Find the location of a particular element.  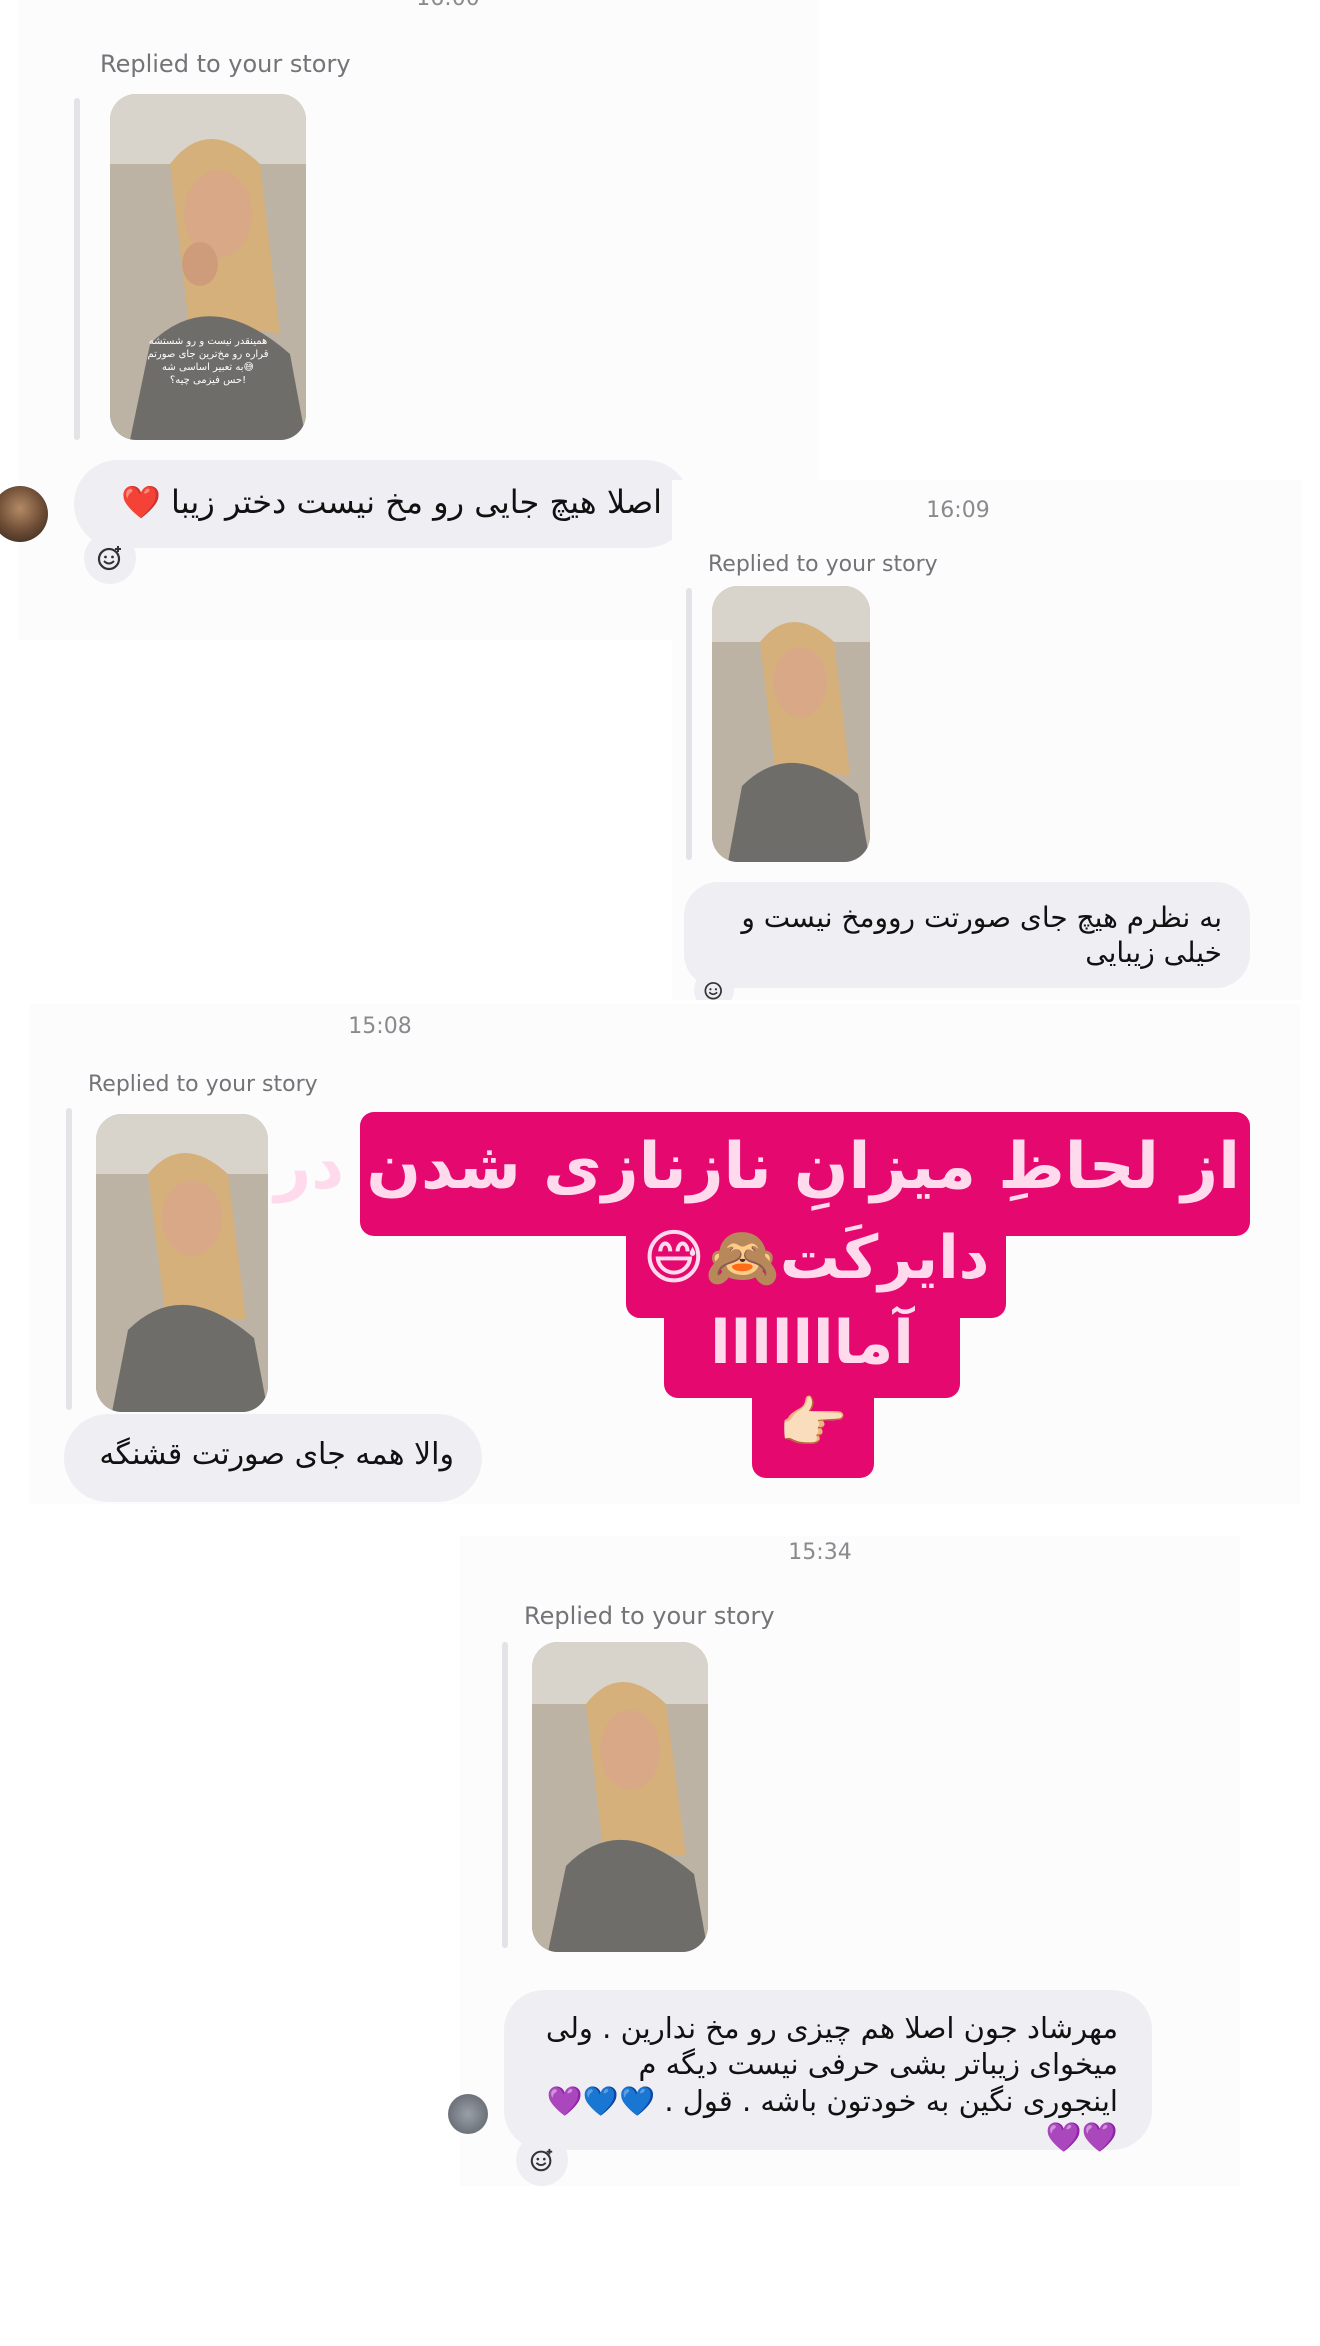

story-caption: همینقدر نیست و رو شستشه is located at coordinates (208, 341).